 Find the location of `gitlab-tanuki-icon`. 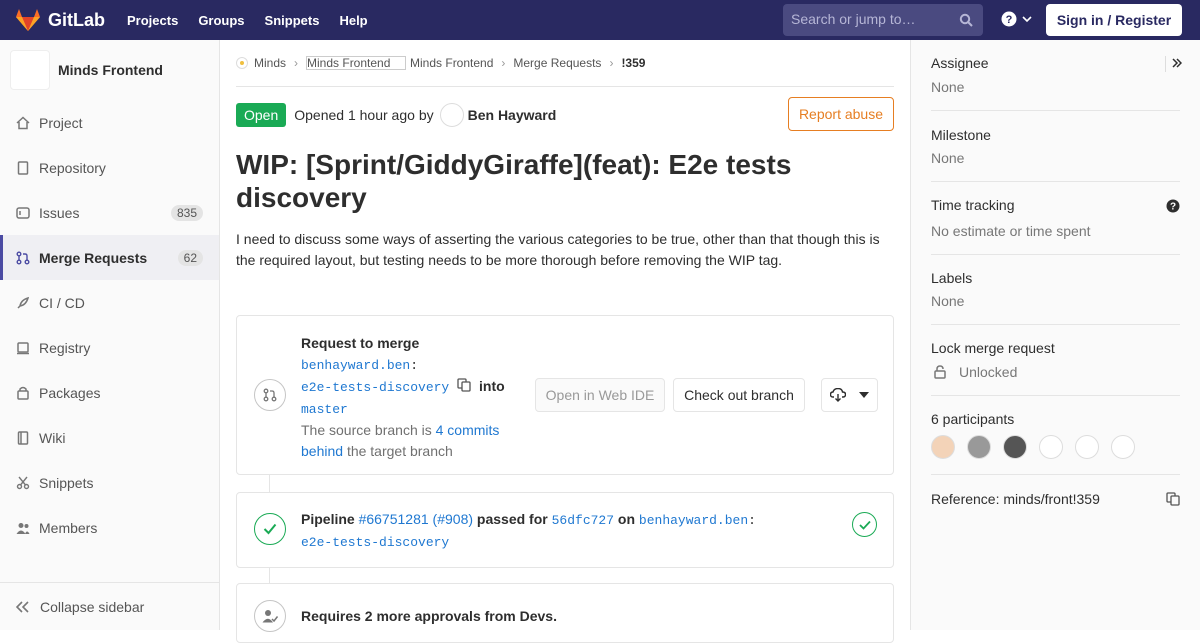

gitlab-tanuki-icon is located at coordinates (28, 20).